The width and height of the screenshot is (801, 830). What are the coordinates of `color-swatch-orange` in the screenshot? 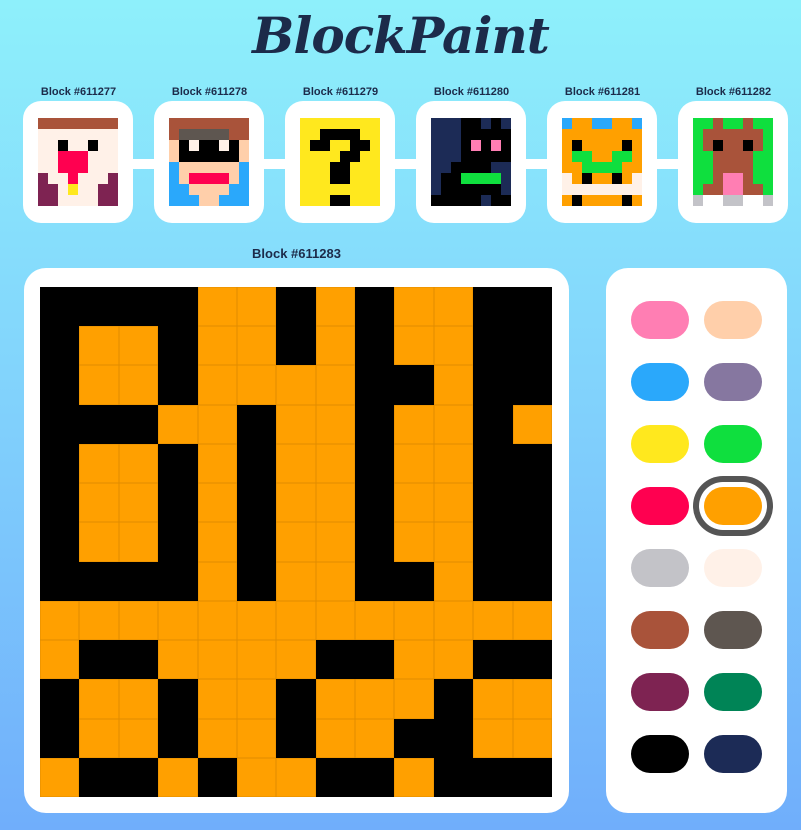 It's located at (733, 506).